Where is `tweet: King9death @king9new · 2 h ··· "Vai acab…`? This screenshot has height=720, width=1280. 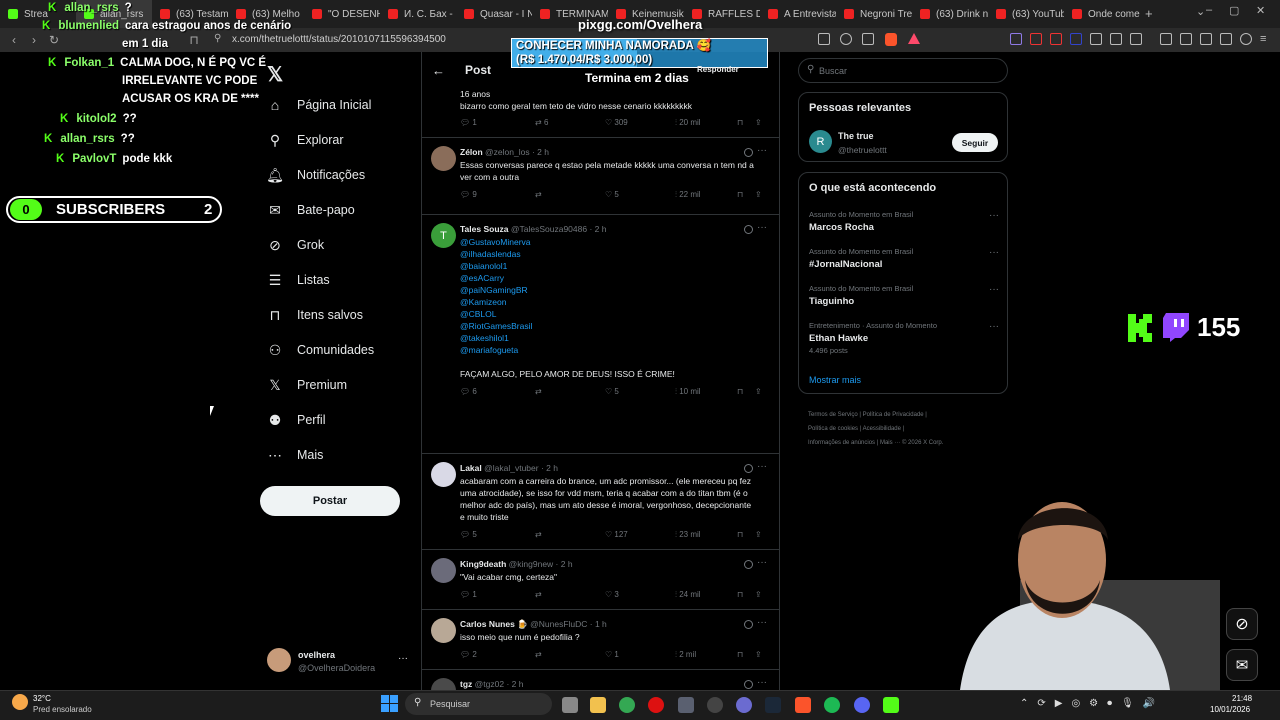
tweet: King9death @king9new · 2 h ··· "Vai acab… is located at coordinates (600, 580).